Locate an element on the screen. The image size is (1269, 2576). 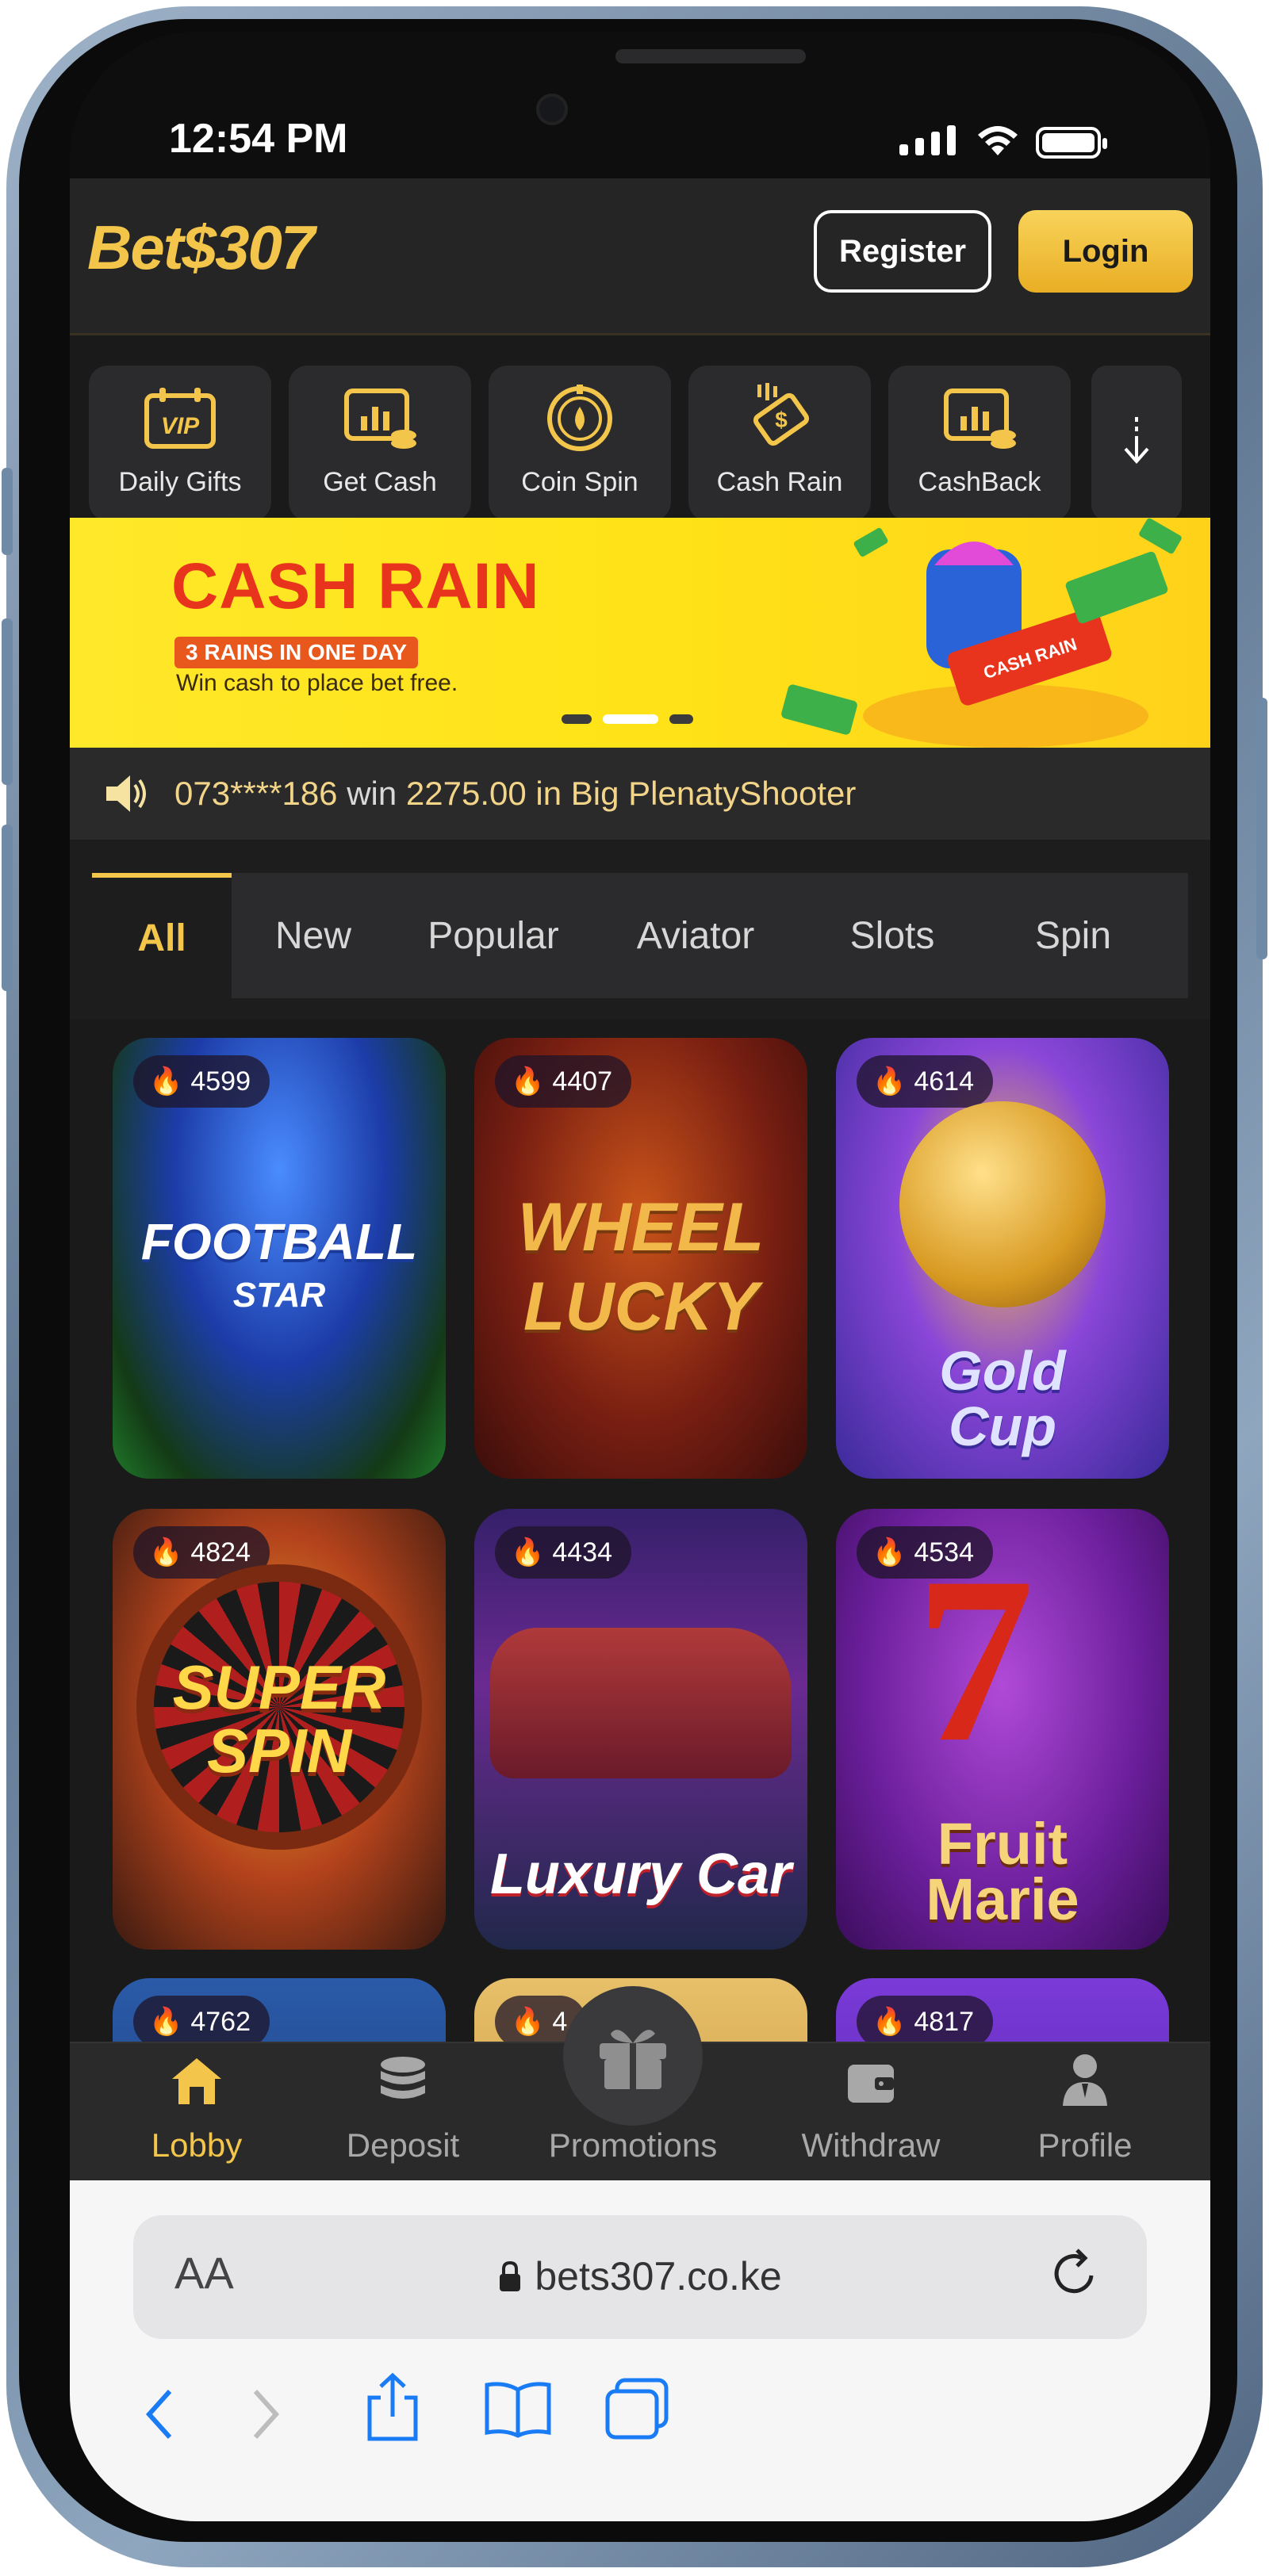
tab-all: All is located at coordinates (162, 935).